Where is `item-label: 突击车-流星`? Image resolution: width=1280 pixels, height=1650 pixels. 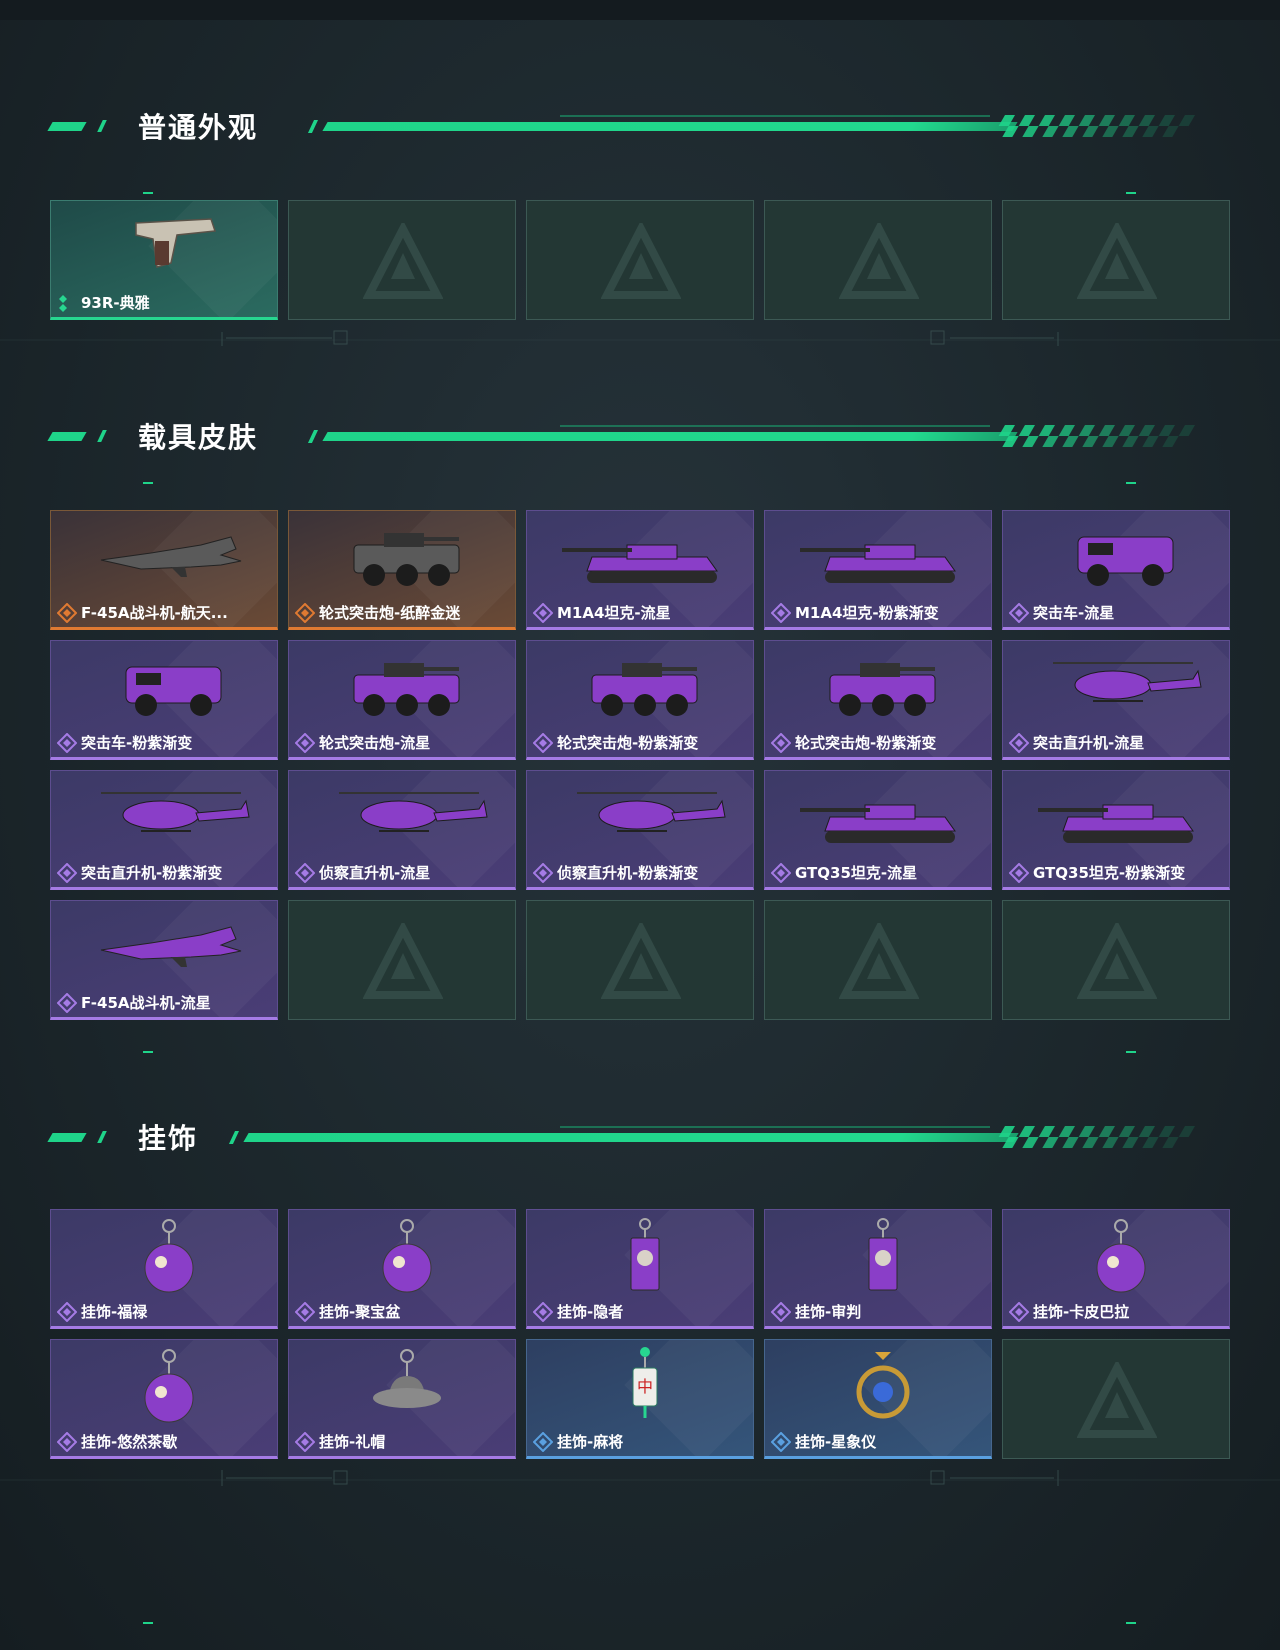 item-label: 突击车-流星 is located at coordinates (1074, 613).